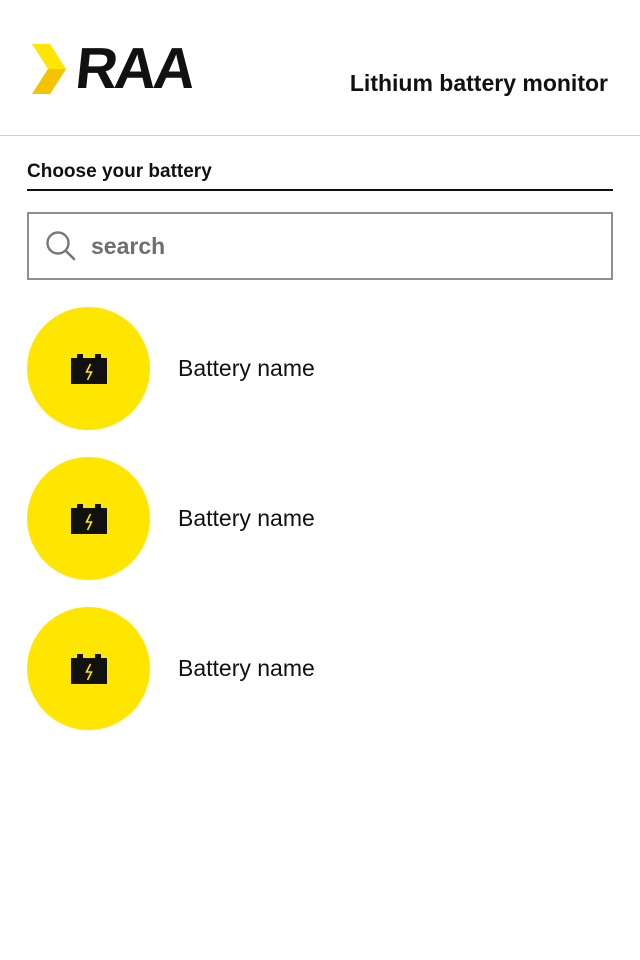 The width and height of the screenshot is (640, 960). I want to click on section-heading: Choose your battery, so click(320, 176).